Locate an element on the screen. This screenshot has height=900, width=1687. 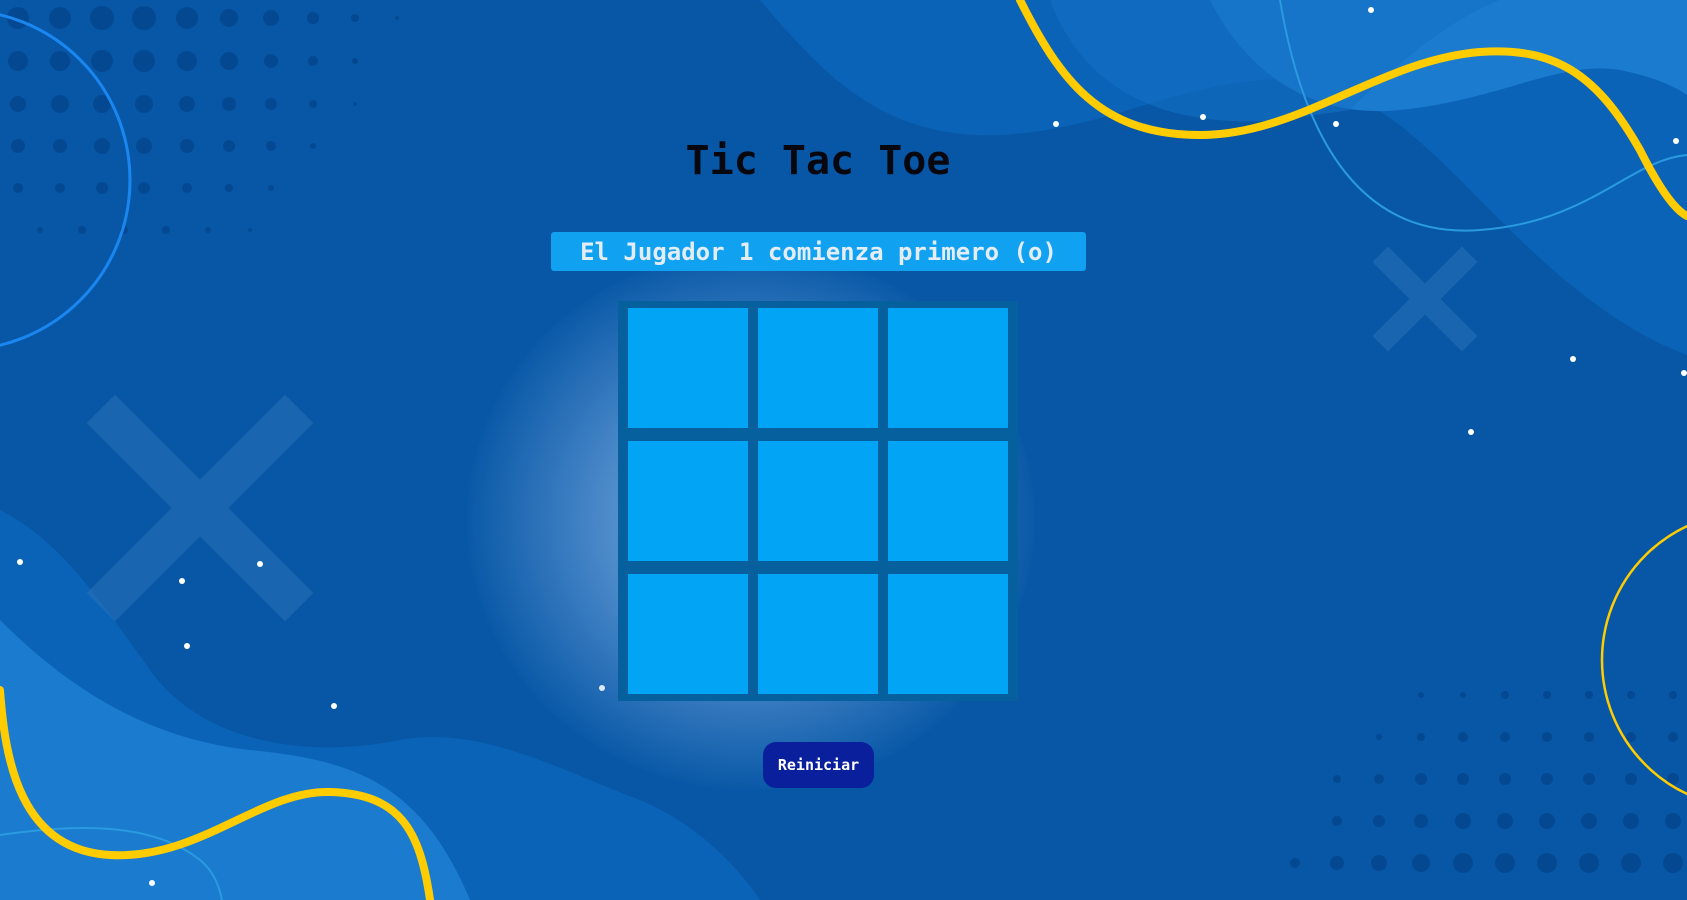
restart-button: Reiniciar is located at coordinates (818, 765).